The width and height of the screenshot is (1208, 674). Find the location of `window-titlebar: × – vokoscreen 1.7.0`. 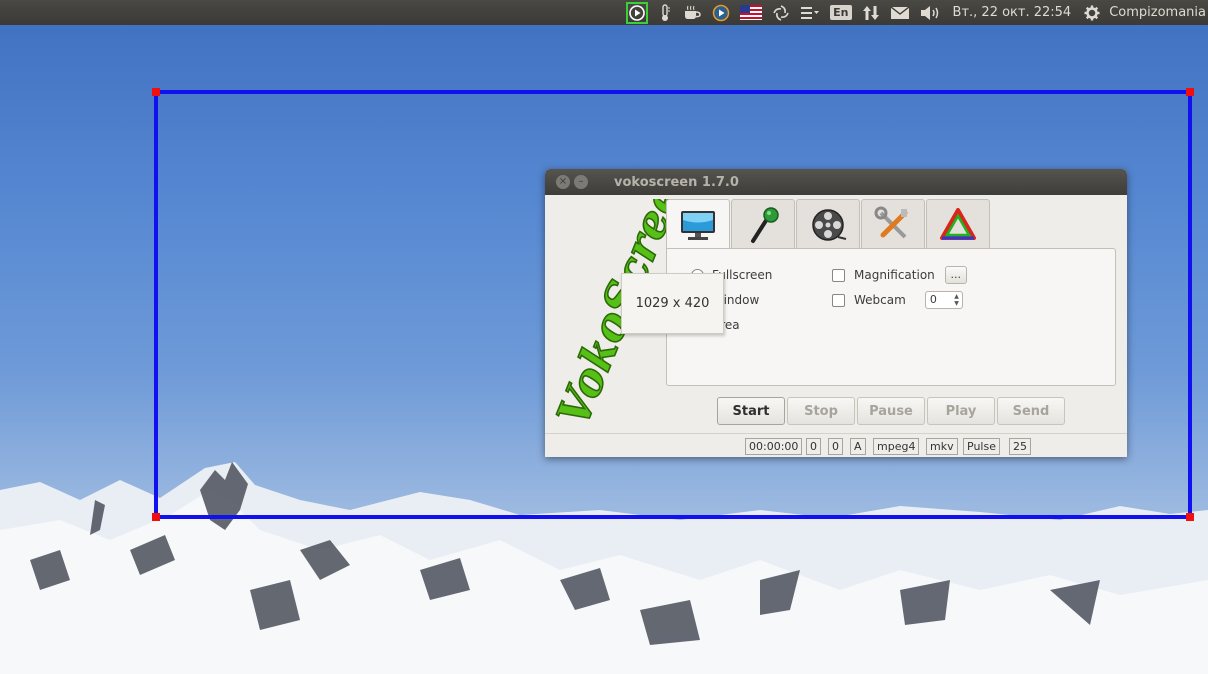

window-titlebar: × – vokoscreen 1.7.0 is located at coordinates (836, 182).